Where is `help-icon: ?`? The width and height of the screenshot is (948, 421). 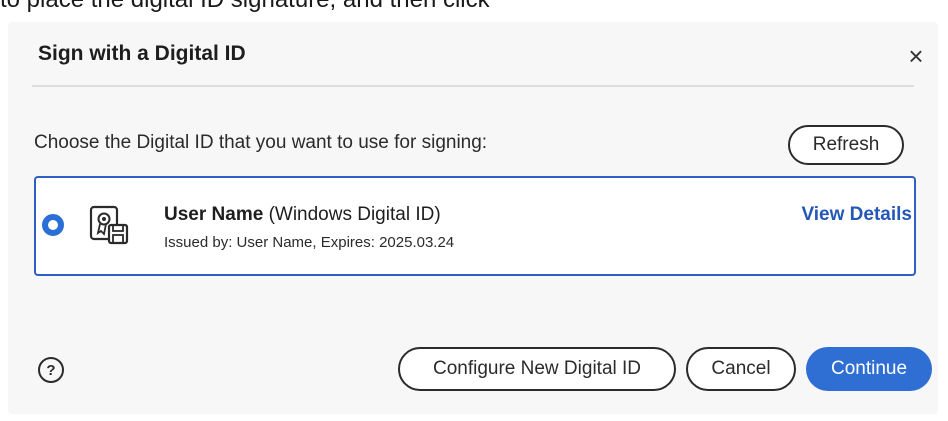
help-icon: ? is located at coordinates (51, 370).